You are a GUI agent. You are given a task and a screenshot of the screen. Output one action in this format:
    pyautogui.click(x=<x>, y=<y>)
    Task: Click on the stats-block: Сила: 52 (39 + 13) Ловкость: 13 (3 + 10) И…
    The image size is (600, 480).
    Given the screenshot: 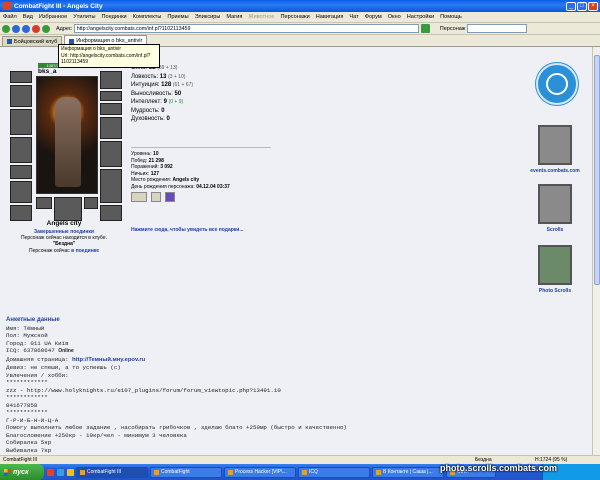 What is the action you would take?
    pyautogui.click(x=216, y=94)
    